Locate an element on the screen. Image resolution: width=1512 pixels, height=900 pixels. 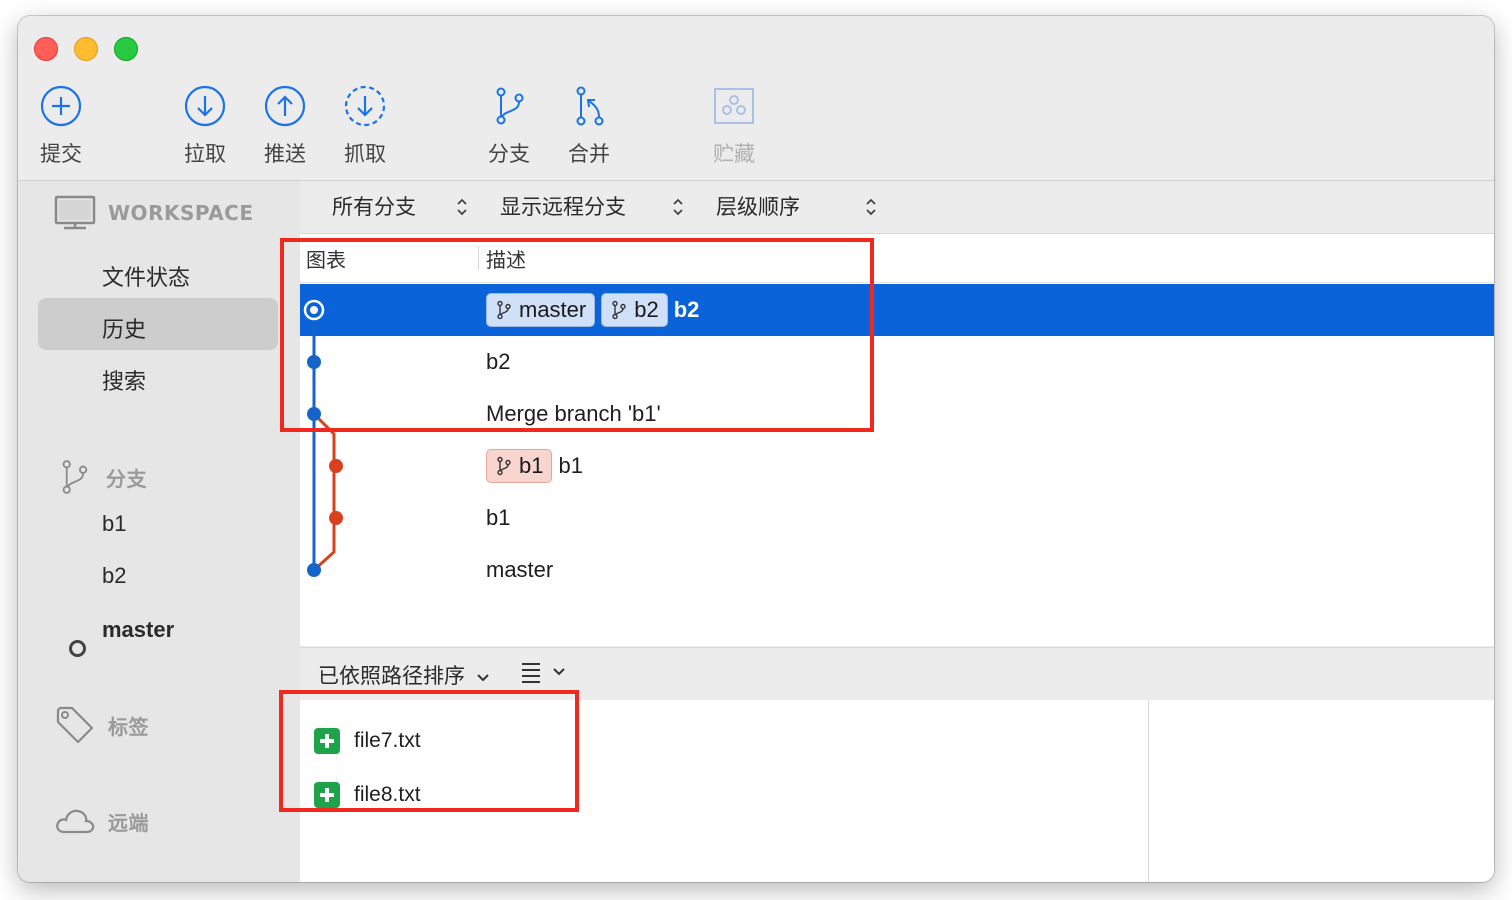
commit-button: 提交 is located at coordinates (61, 130).